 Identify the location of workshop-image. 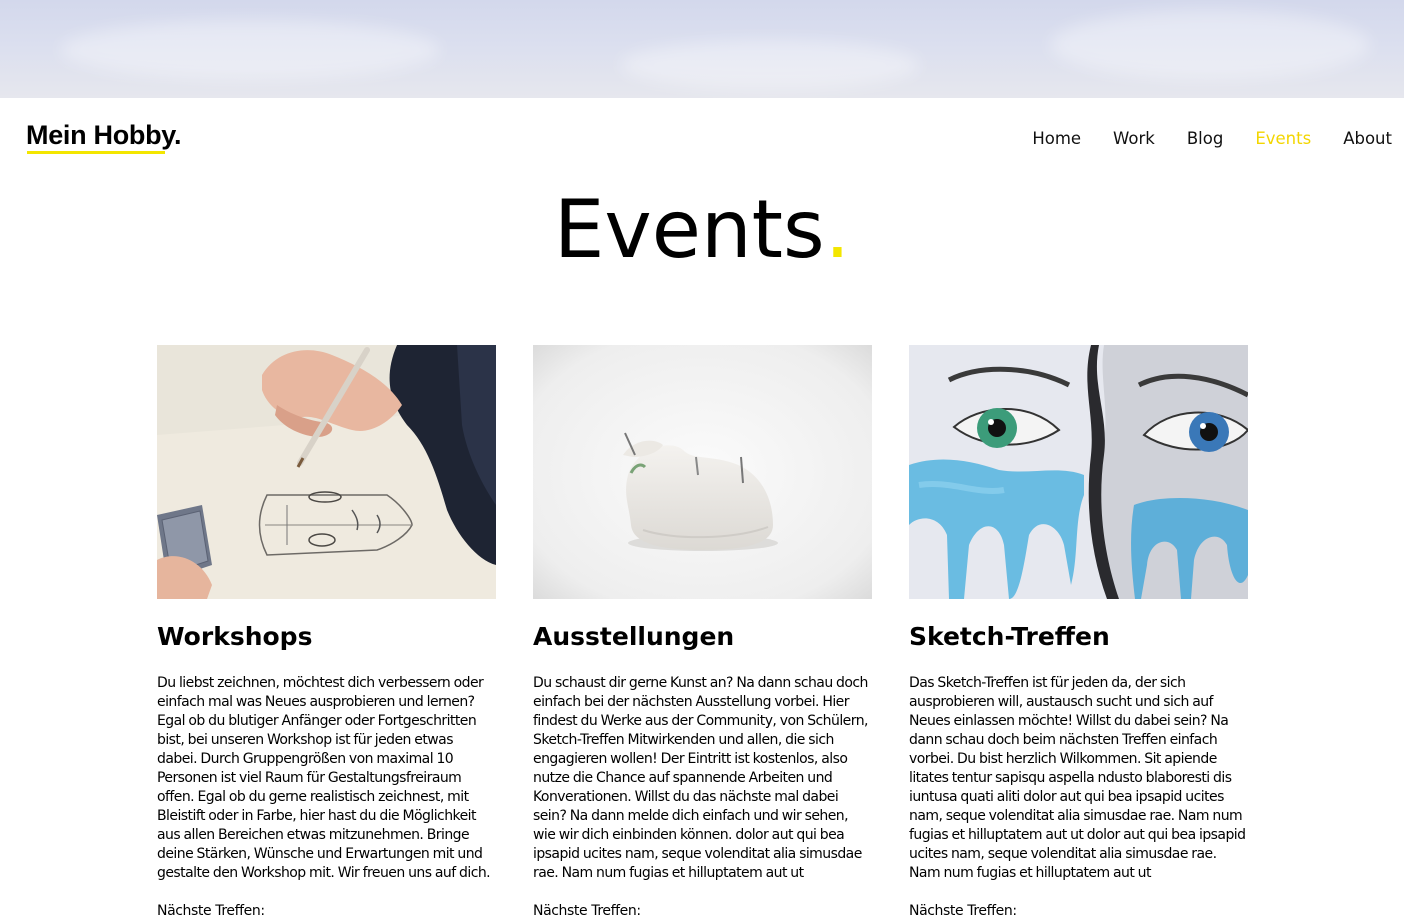
(326, 472).